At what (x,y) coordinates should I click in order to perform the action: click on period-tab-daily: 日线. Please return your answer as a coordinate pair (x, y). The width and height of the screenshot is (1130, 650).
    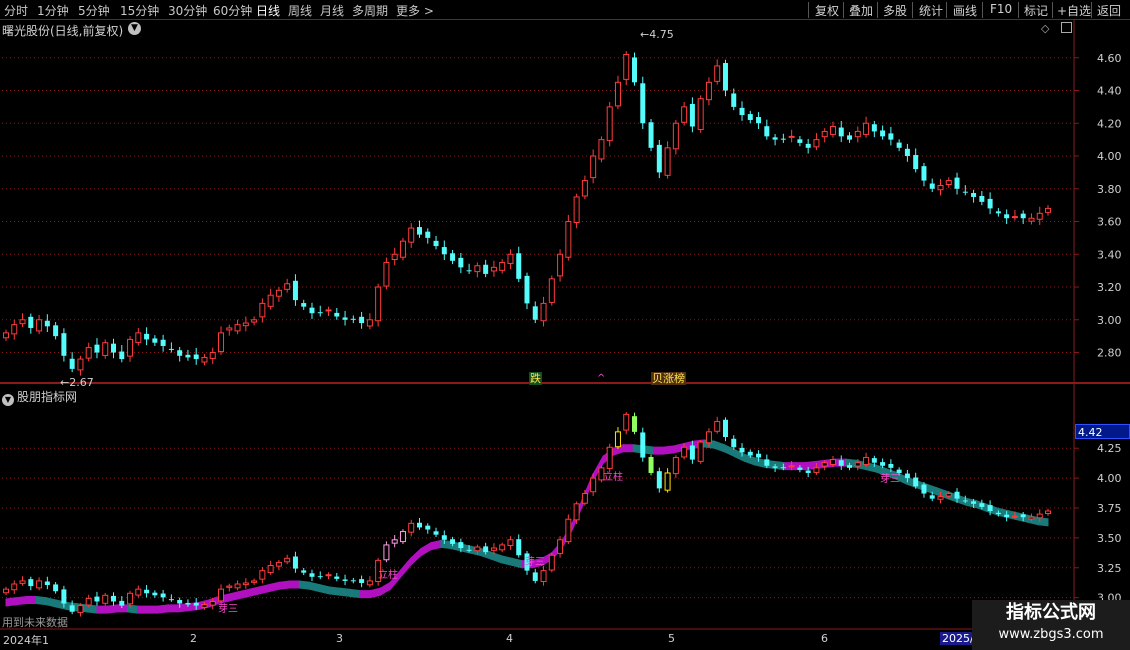
    Looking at the image, I should click on (268, 10).